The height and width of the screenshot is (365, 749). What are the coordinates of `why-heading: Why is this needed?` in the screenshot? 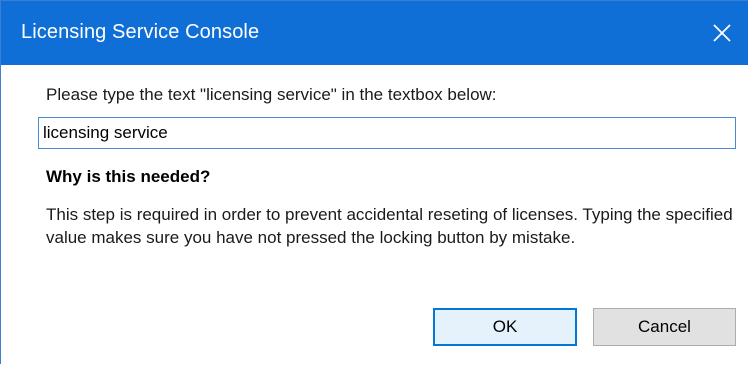 It's located at (128, 176).